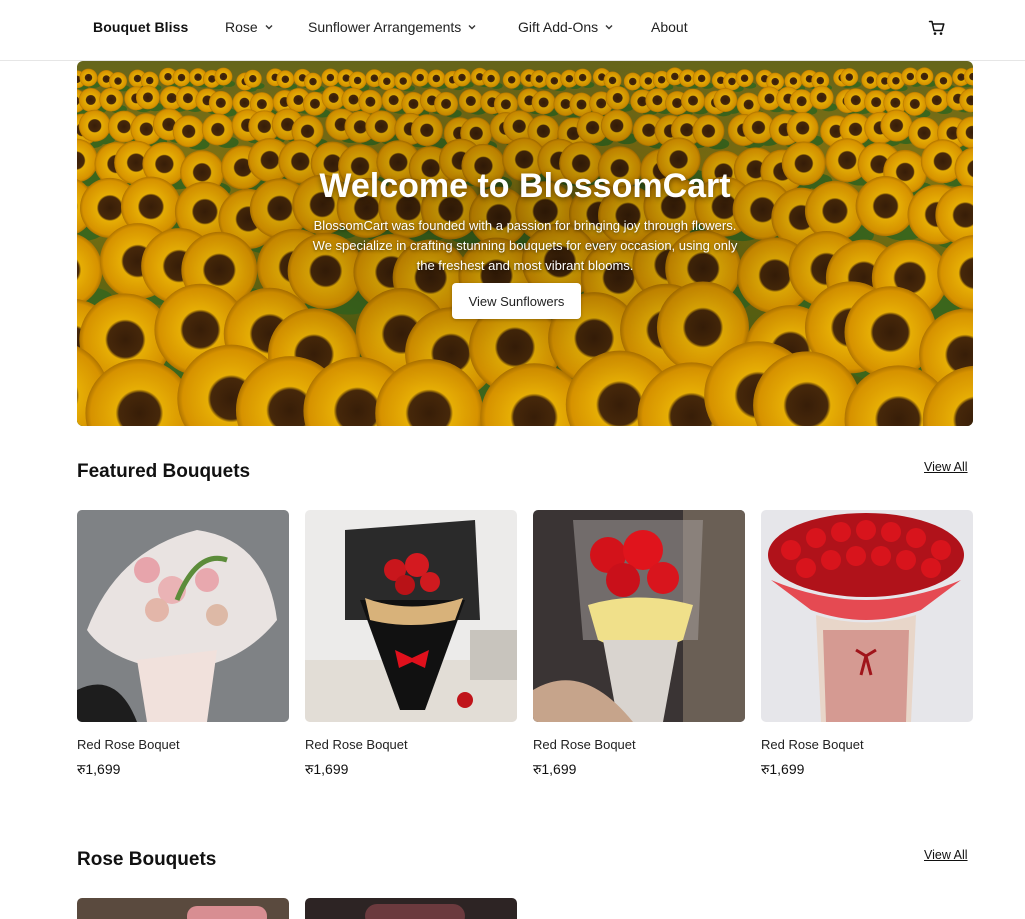  Describe the element at coordinates (164, 471) in the screenshot. I see `featured-bouquets-title: Featured Bouquets` at that location.